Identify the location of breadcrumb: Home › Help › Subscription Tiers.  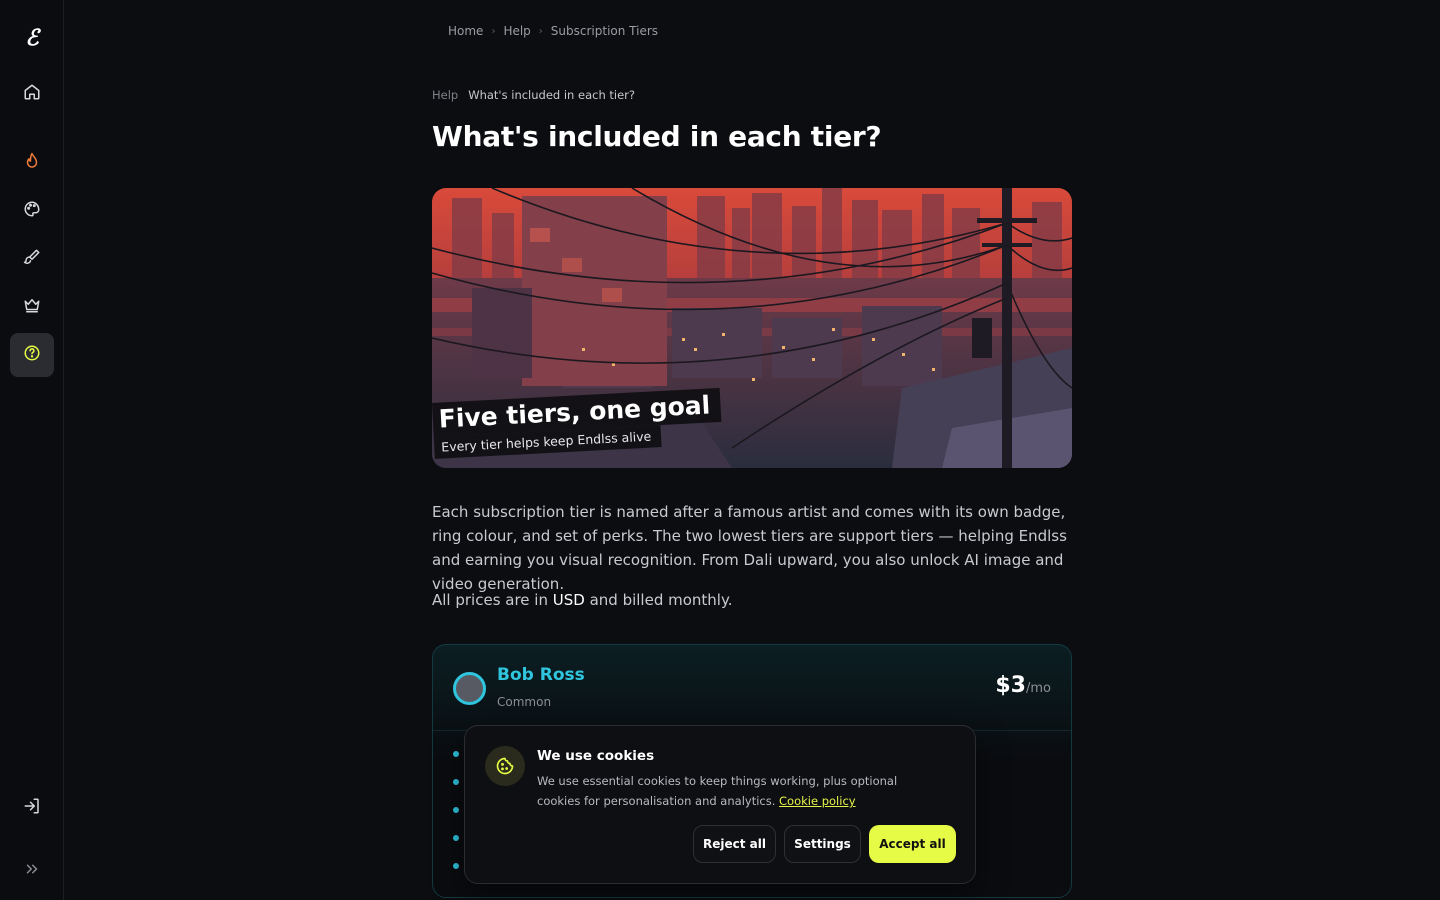
(553, 31).